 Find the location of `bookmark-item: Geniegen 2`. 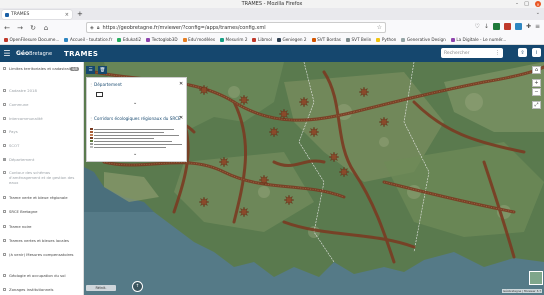

bookmark-item: Geniegen 2 is located at coordinates (291, 39).